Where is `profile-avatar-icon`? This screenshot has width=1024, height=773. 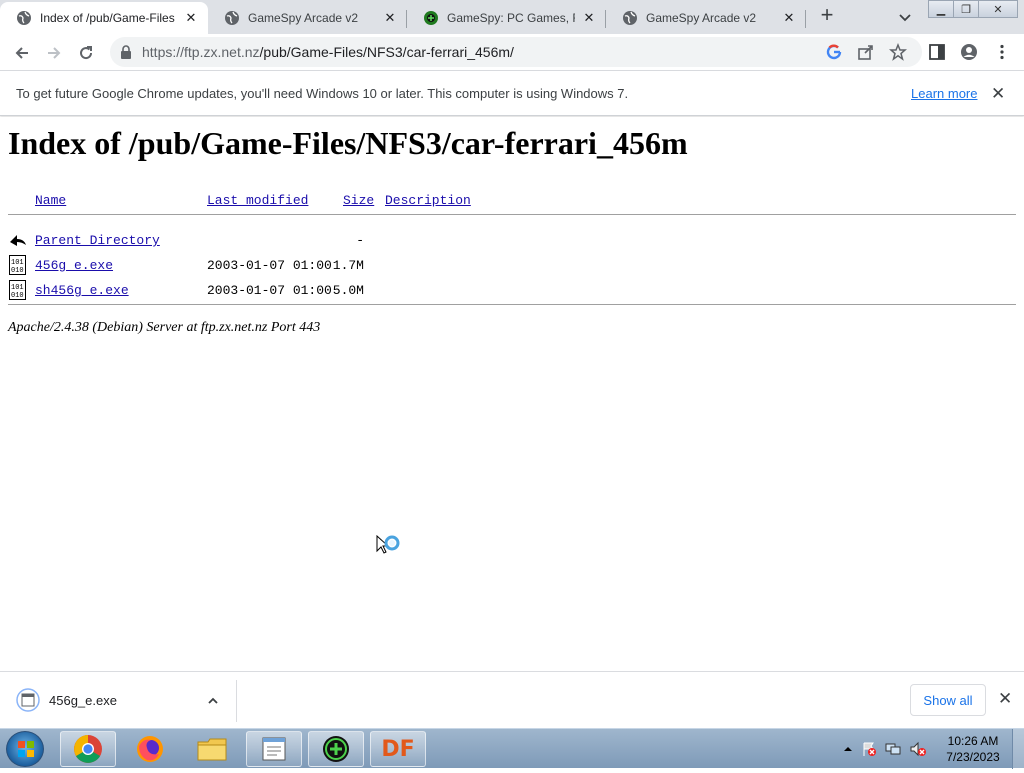
profile-avatar-icon is located at coordinates (969, 52).